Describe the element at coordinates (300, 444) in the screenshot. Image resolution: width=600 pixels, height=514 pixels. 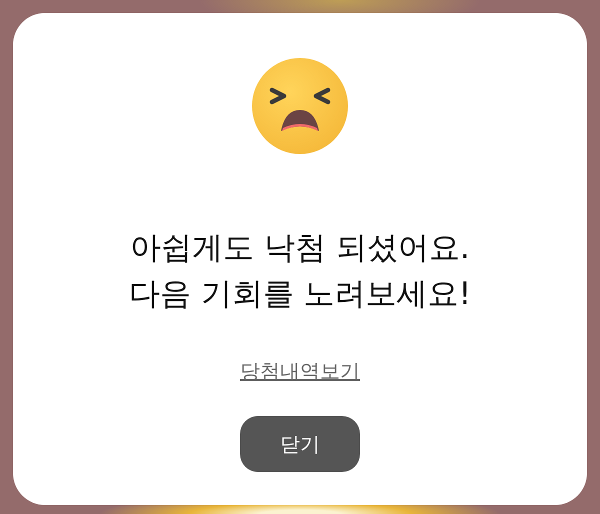
I see `close-button: 닫기` at that location.